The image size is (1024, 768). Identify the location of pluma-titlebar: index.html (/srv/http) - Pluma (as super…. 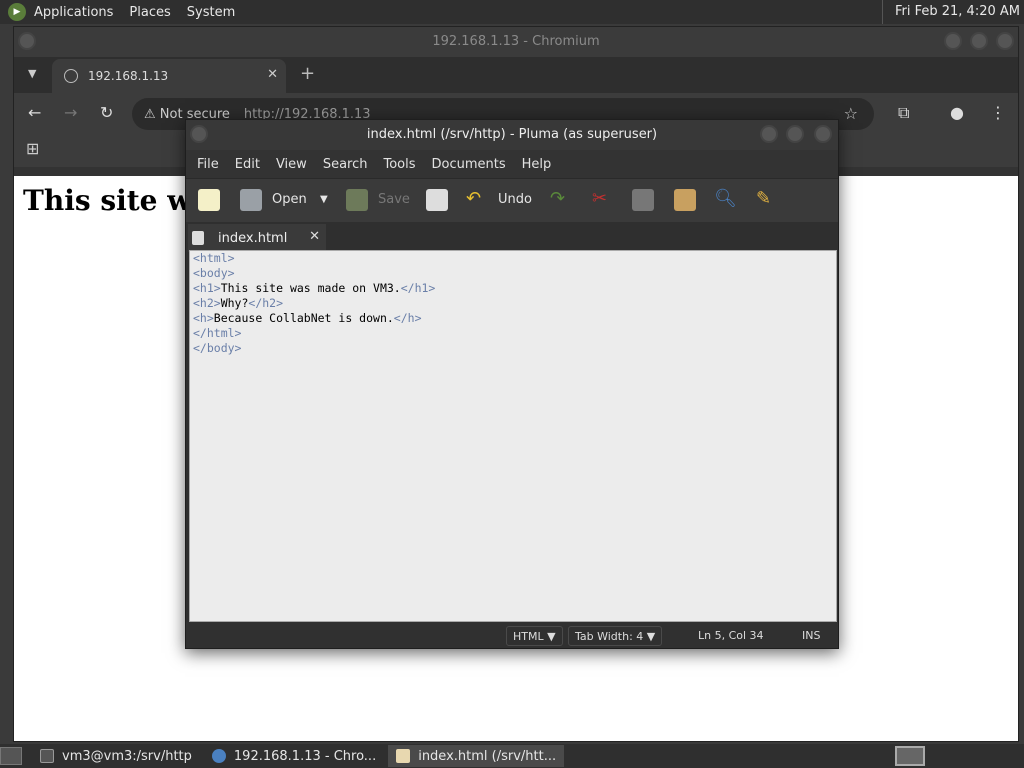
(512, 135).